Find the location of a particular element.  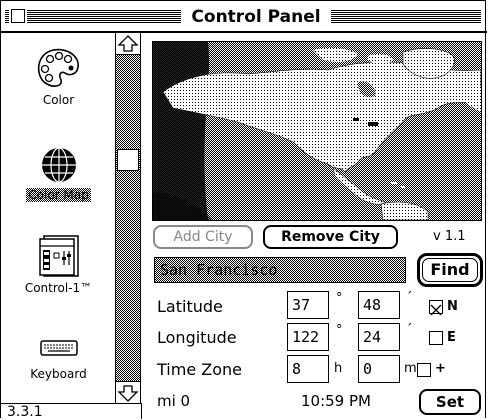

longitude-east-label: E is located at coordinates (451, 337).